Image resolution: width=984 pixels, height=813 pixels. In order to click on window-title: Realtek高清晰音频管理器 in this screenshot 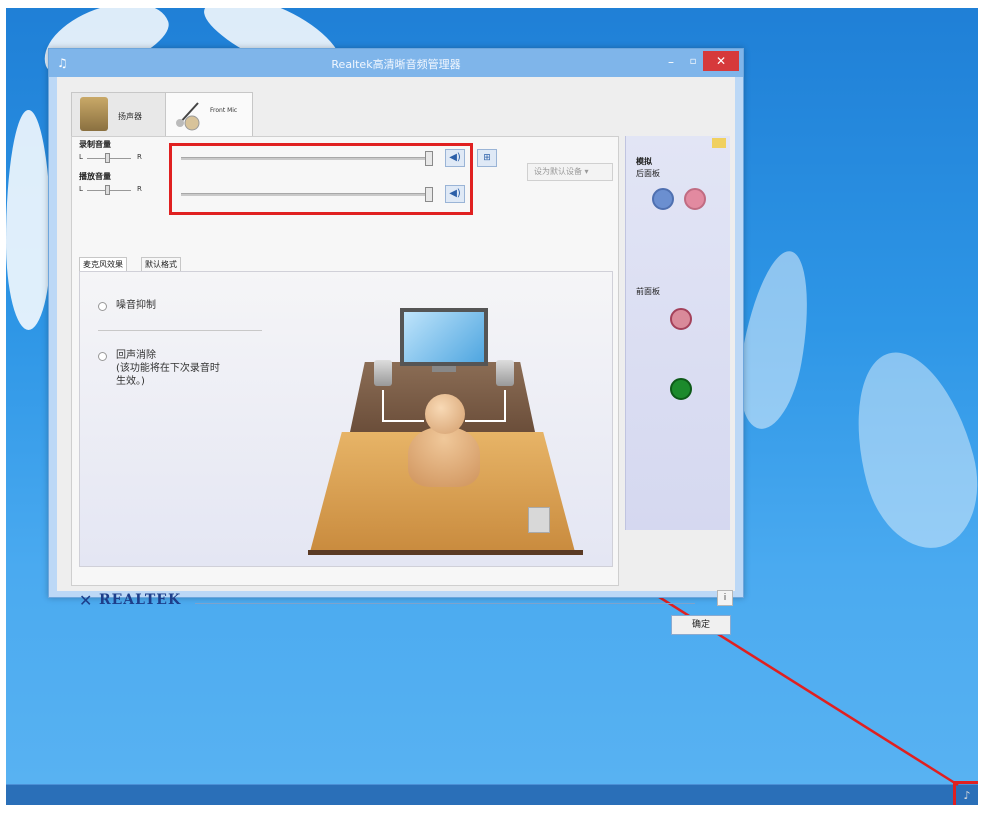, I will do `click(396, 64)`.